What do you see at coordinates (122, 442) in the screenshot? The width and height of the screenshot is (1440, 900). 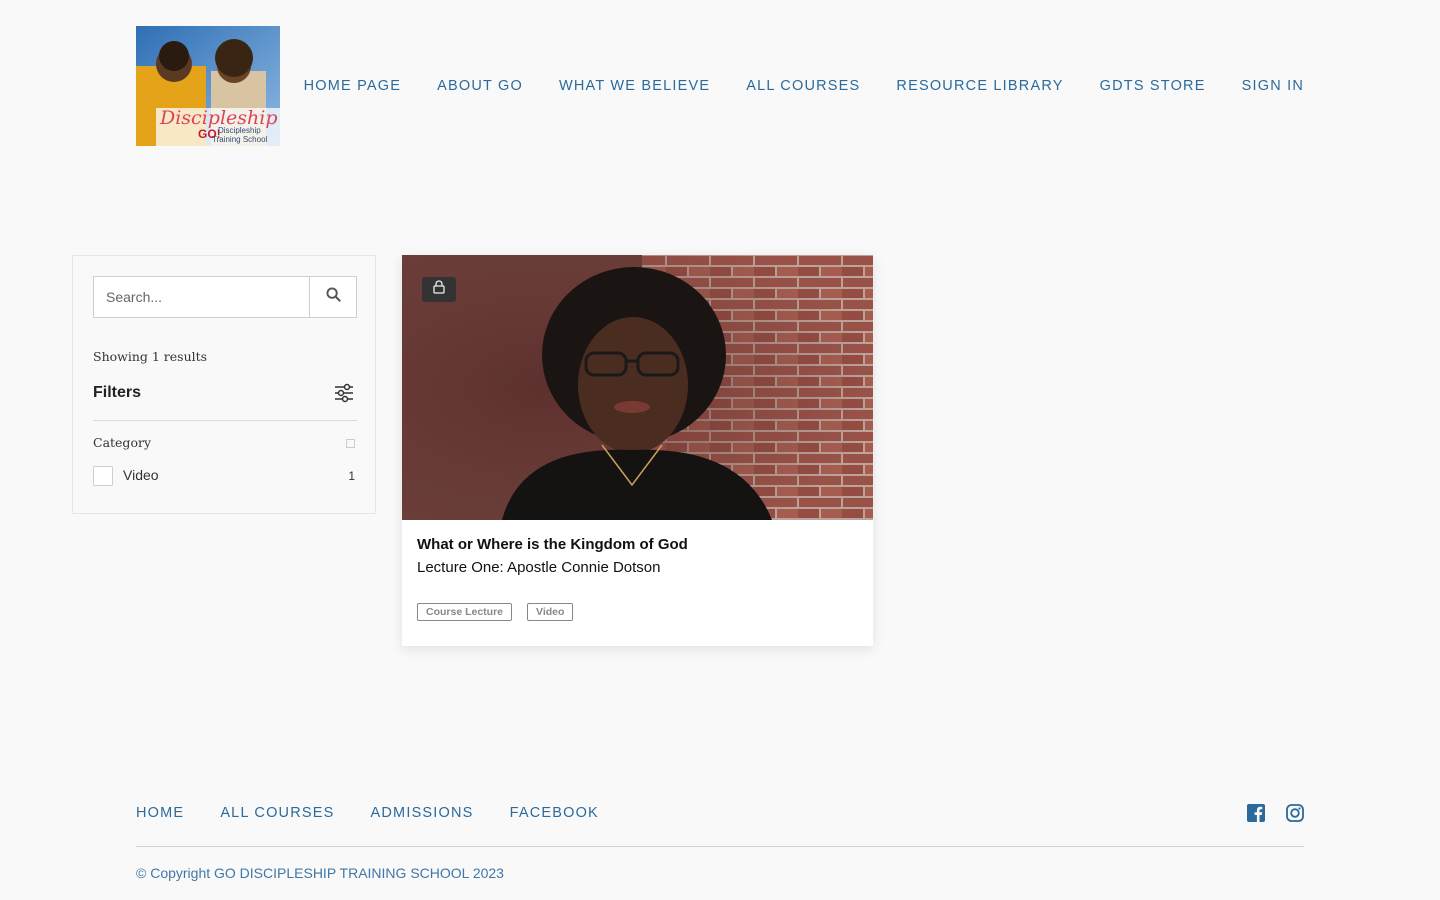 I see `category-label: Category` at bounding box center [122, 442].